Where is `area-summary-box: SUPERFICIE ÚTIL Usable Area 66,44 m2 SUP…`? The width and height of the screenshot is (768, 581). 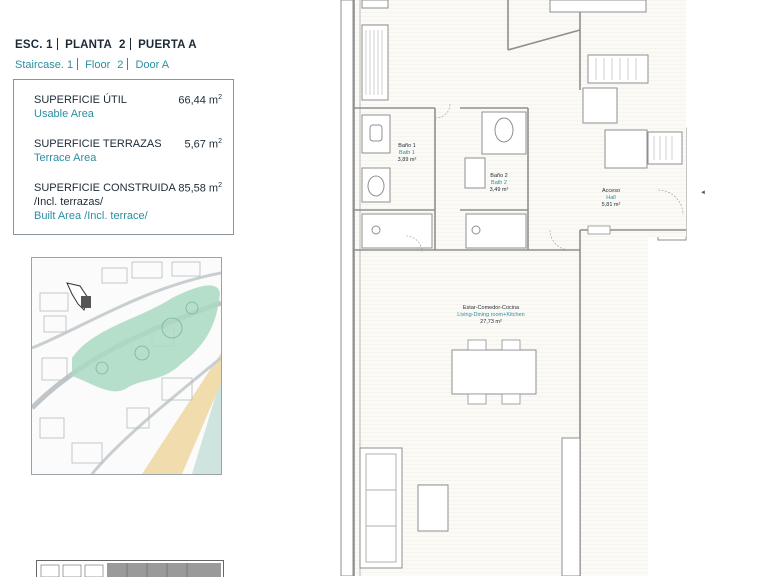 area-summary-box: SUPERFICIE ÚTIL Usable Area 66,44 m2 SUP… is located at coordinates (123, 157).